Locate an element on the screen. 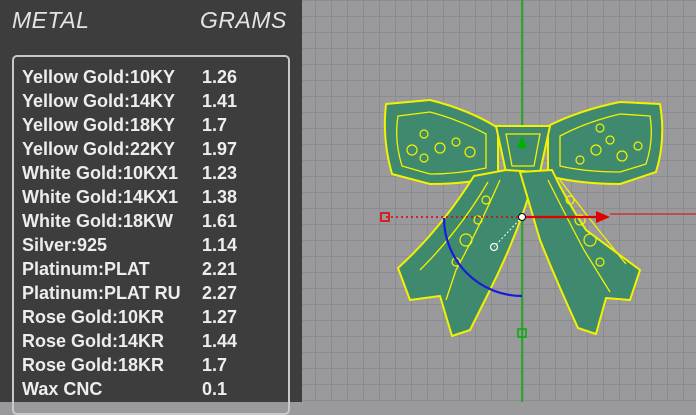  metal-name: Platinum:PLAT RU is located at coordinates (101, 293).